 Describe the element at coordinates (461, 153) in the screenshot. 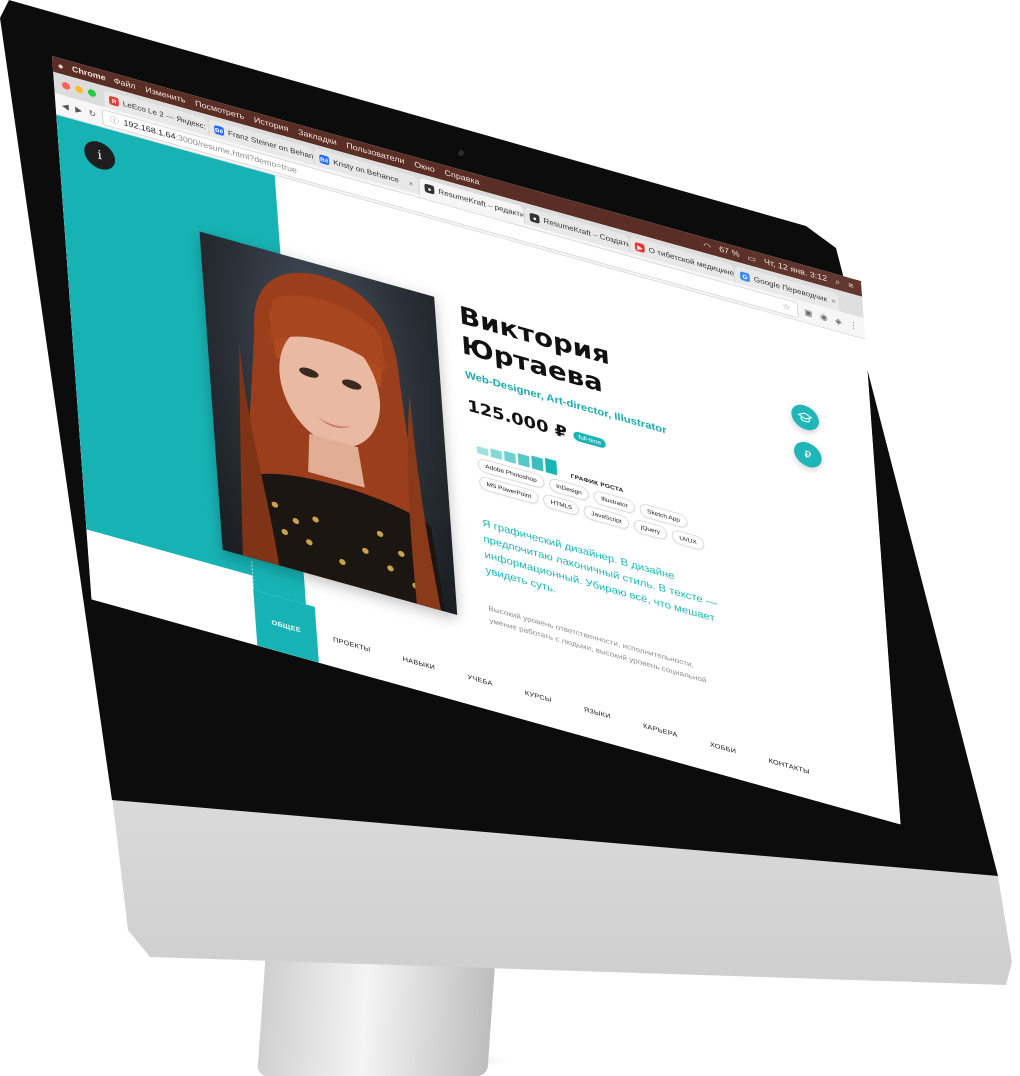

I see `camera-dot` at that location.